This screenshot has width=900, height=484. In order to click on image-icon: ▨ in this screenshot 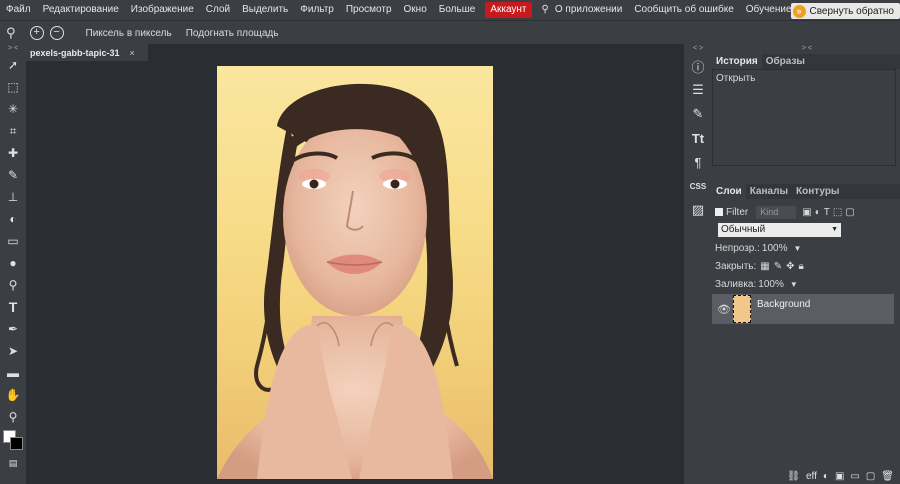, I will do `click(698, 210)`.